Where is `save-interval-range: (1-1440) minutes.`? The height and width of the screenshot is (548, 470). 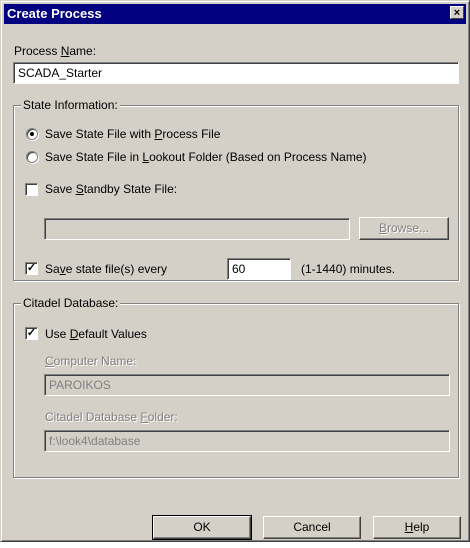
save-interval-range: (1-1440) minutes. is located at coordinates (348, 269).